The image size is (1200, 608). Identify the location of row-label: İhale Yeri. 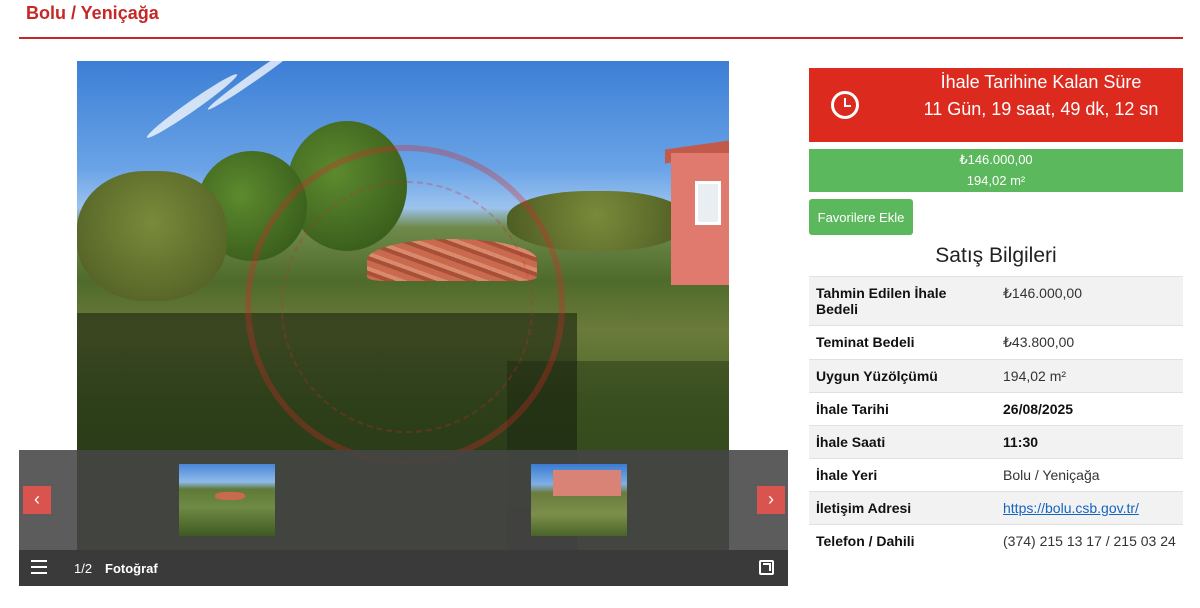
(902, 475).